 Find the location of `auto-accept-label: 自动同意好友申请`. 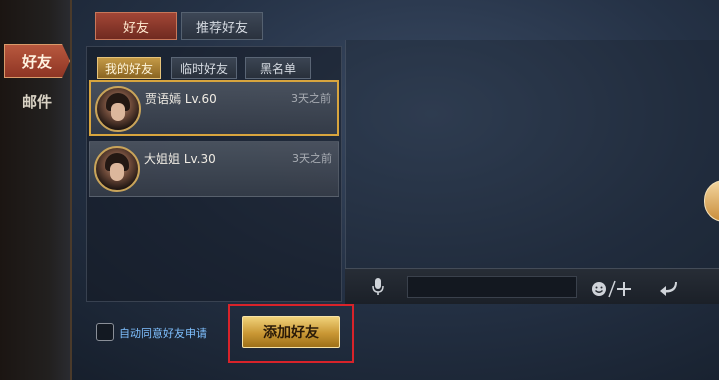

auto-accept-label: 自动同意好友申请 is located at coordinates (163, 333).